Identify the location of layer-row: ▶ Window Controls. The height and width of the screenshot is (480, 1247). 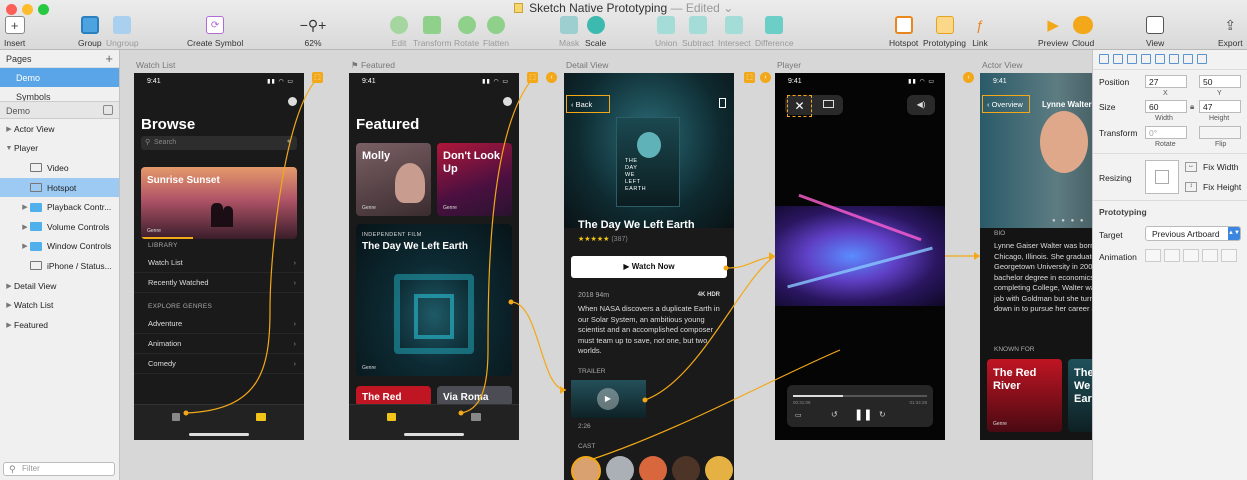
(59, 247).